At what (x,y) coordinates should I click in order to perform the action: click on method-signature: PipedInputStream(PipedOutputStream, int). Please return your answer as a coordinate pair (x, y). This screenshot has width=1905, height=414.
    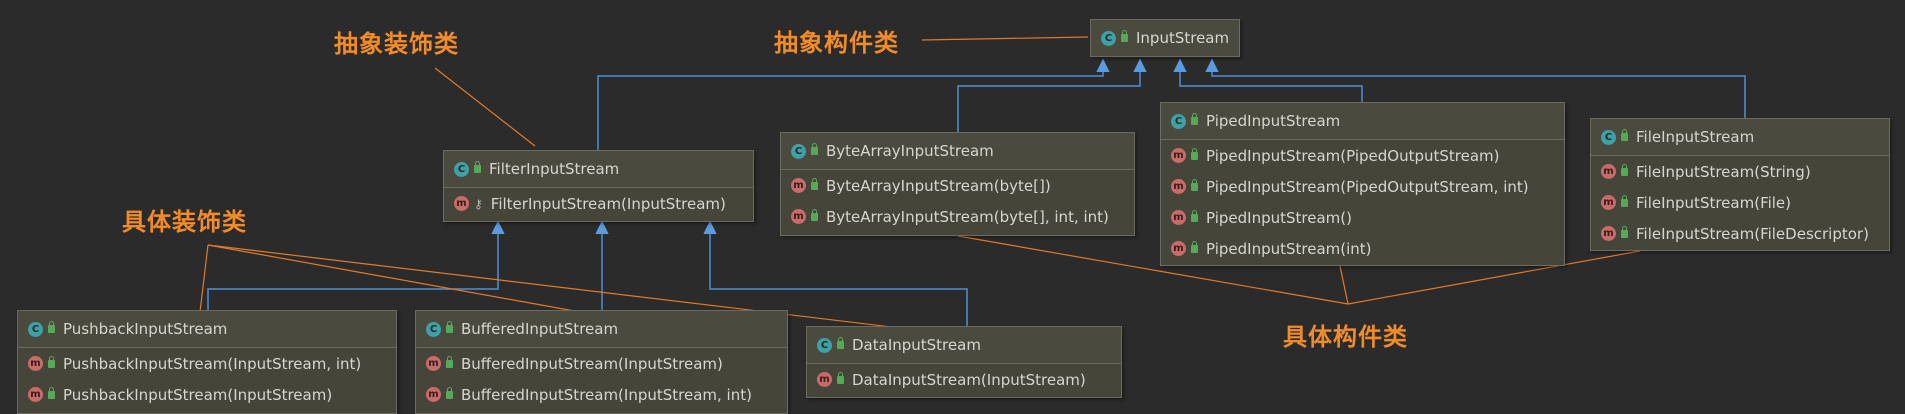
    Looking at the image, I should click on (1367, 186).